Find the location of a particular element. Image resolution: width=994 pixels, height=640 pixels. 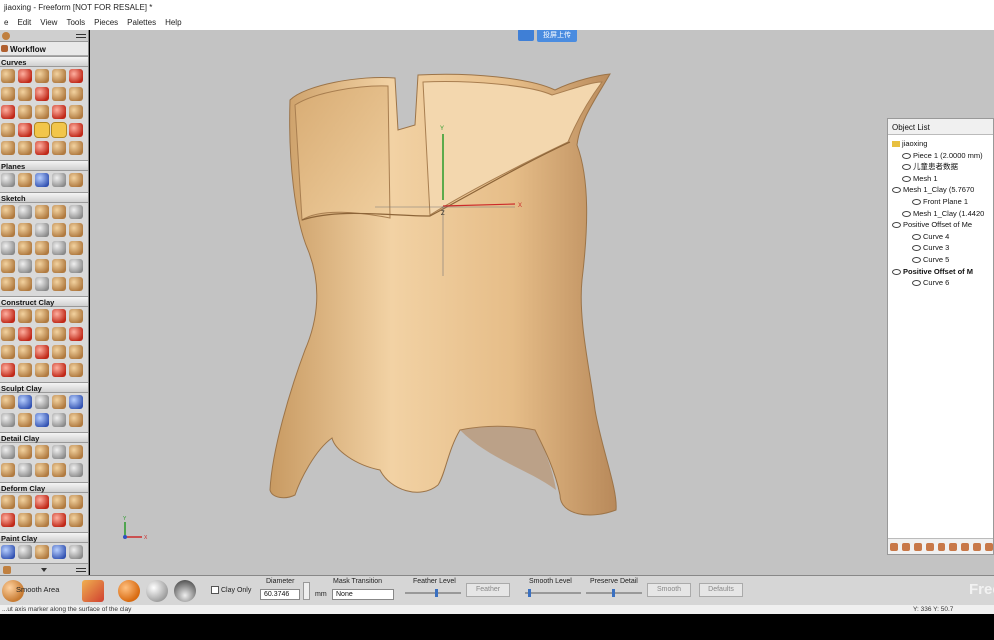

object-list-item: Positive Offset of M is located at coordinates (940, 272).